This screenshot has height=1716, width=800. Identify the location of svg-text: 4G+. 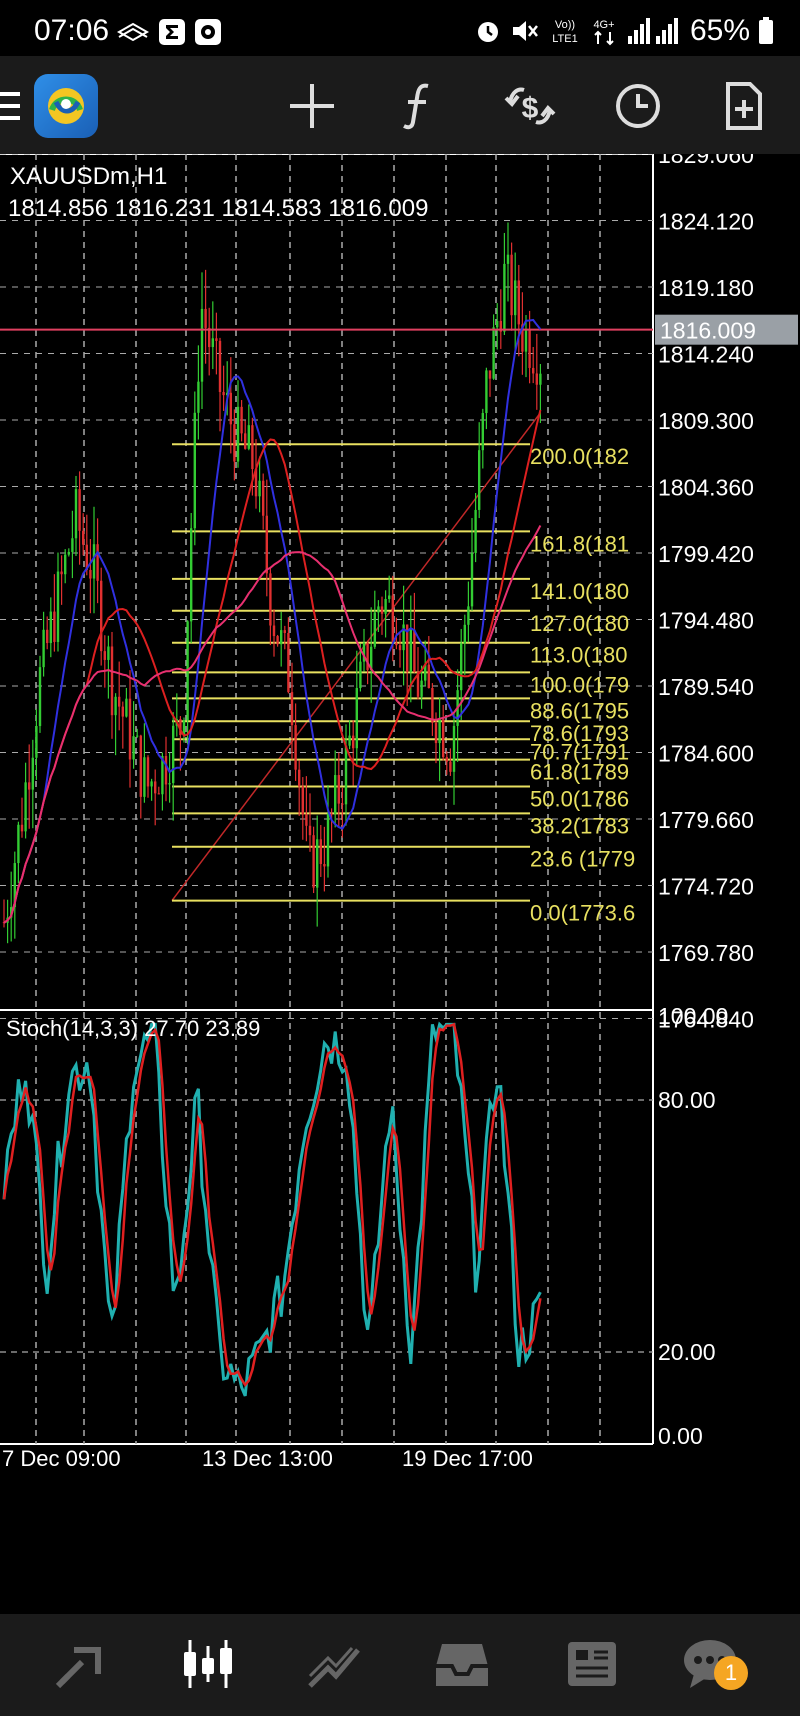
(603, 25).